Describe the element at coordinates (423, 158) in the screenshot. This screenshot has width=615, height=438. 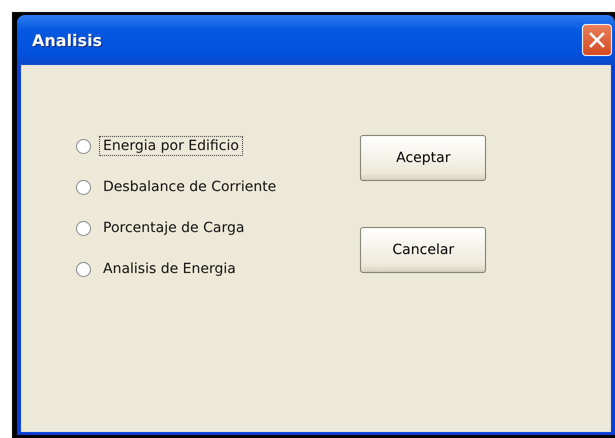
I see `dialog-button: Aceptar` at that location.